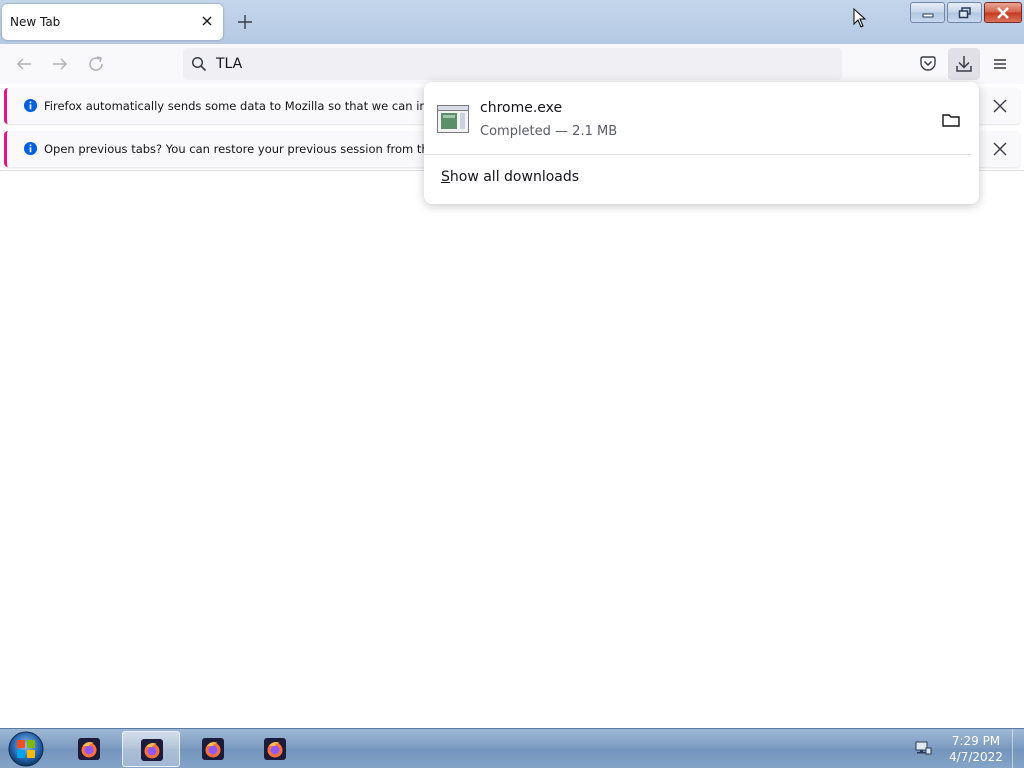 The width and height of the screenshot is (1024, 768). I want to click on network-icon, so click(923, 748).